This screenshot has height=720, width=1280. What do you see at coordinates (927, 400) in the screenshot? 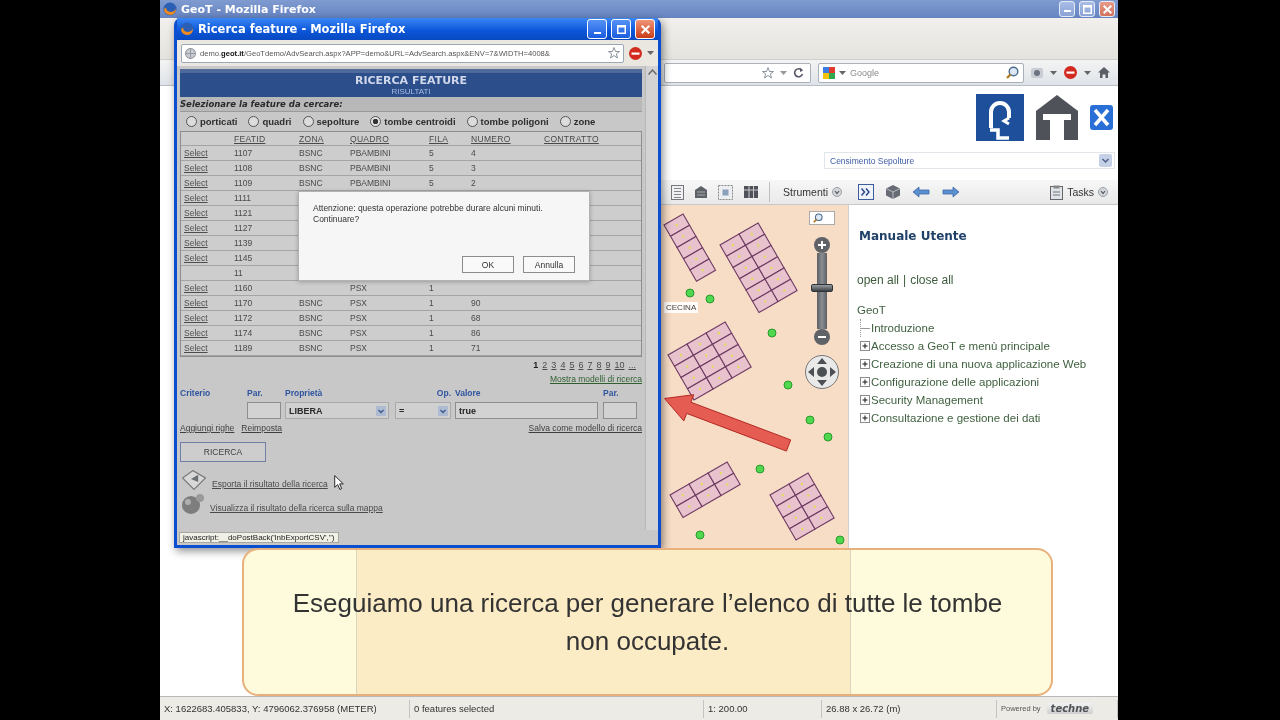
I see `tree-item: Security Management` at bounding box center [927, 400].